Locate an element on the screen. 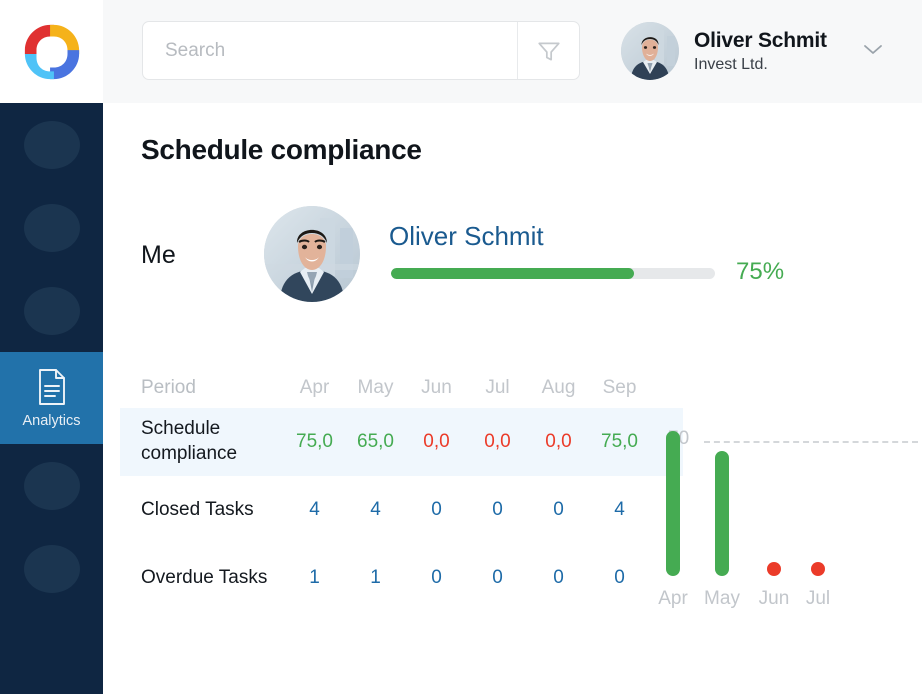 The image size is (922, 694). user-text: Oliver Schmit Invest Ltd. is located at coordinates (760, 51).